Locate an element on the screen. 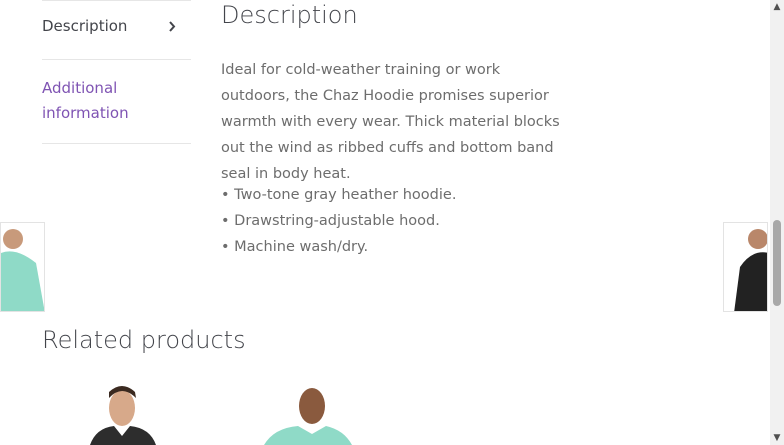 The height and width of the screenshot is (445, 784). related-products-title: Related products is located at coordinates (144, 340).